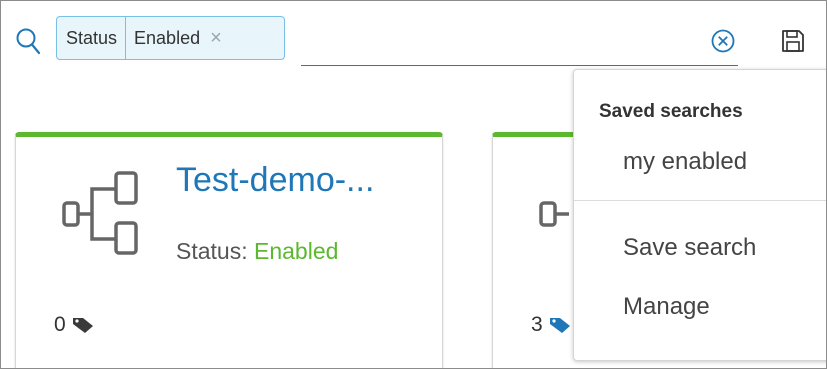  I want to click on status-label: Status:, so click(212, 251).